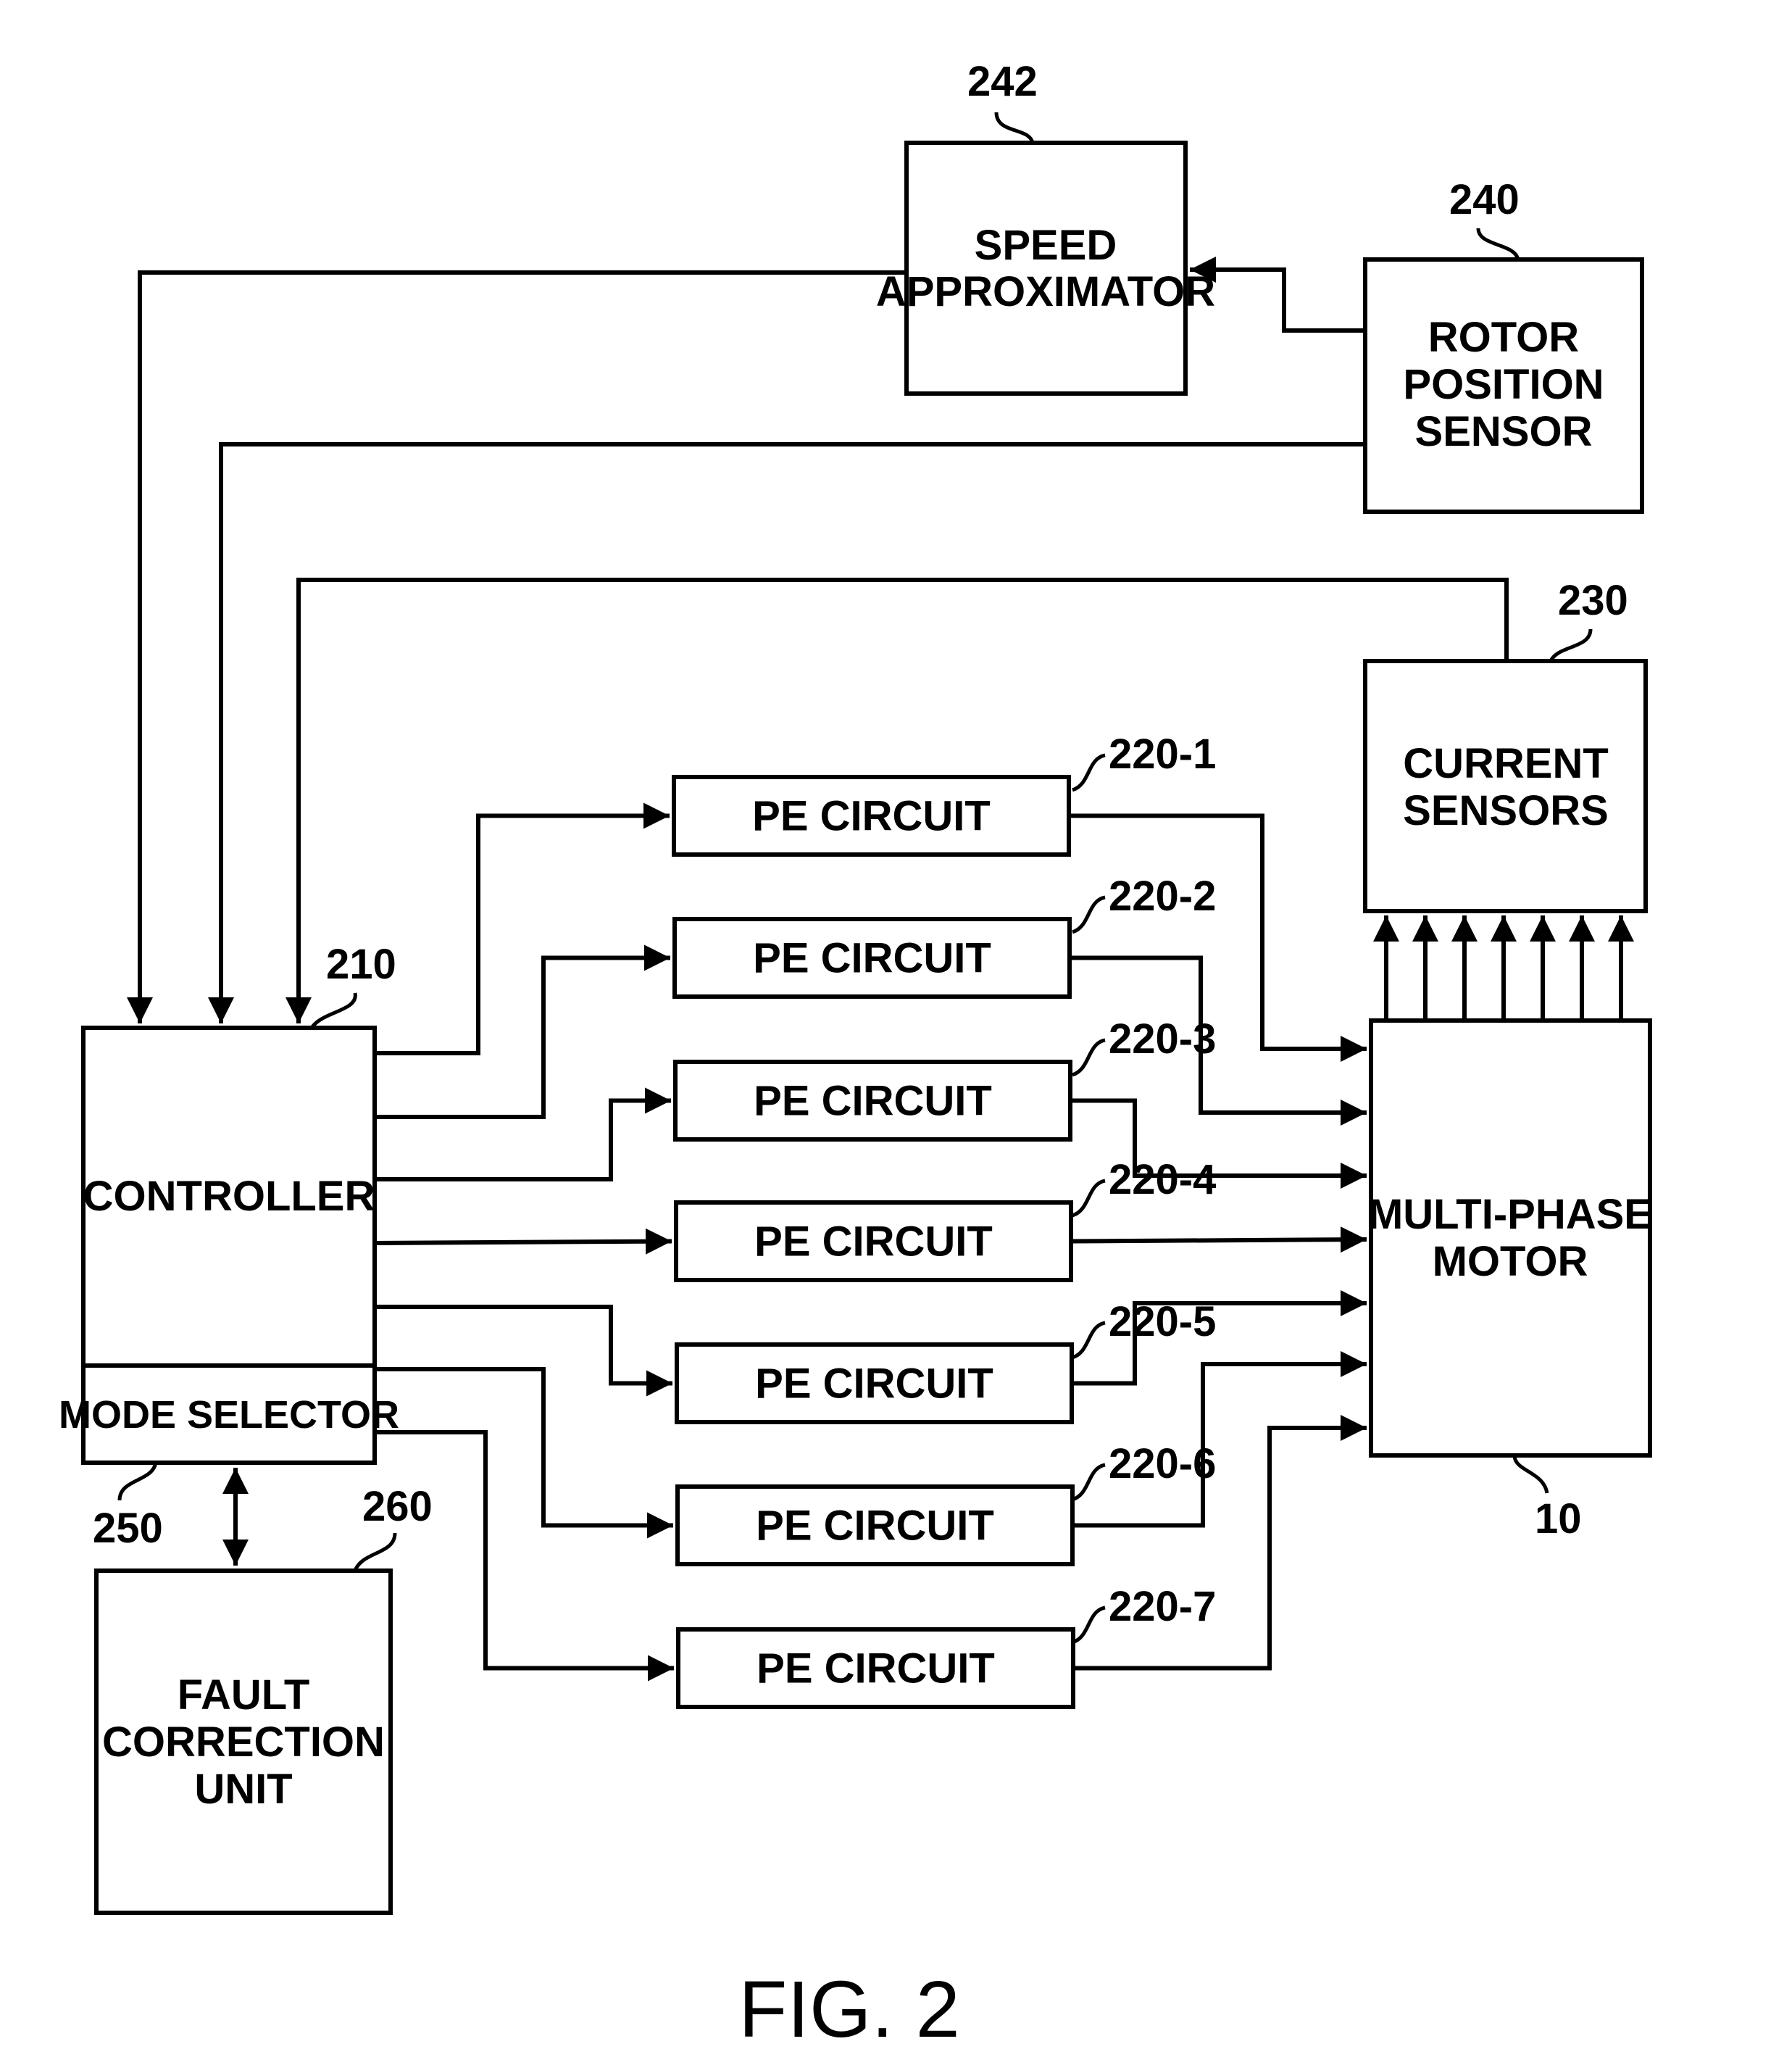  Describe the element at coordinates (1498, 244) in the screenshot. I see `ref-240-leader` at that location.